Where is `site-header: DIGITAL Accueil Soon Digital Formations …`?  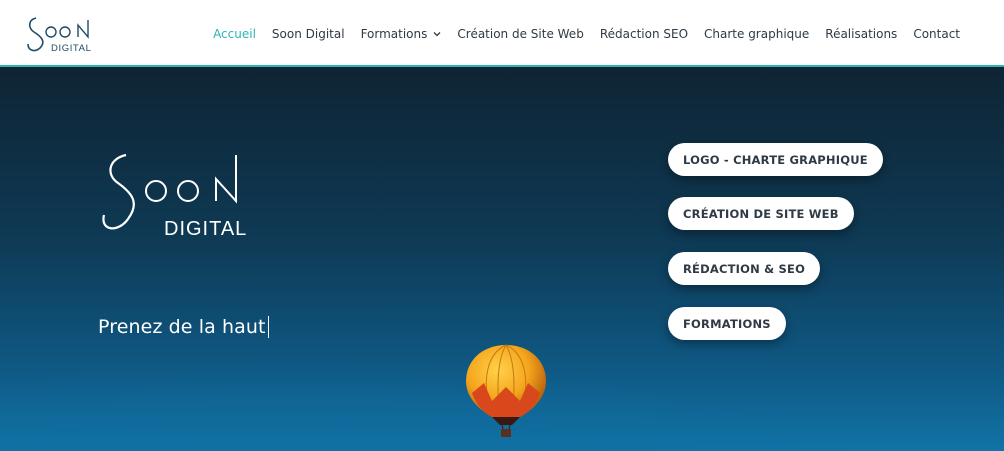
site-header: DIGITAL Accueil Soon Digital Formations … is located at coordinates (502, 33).